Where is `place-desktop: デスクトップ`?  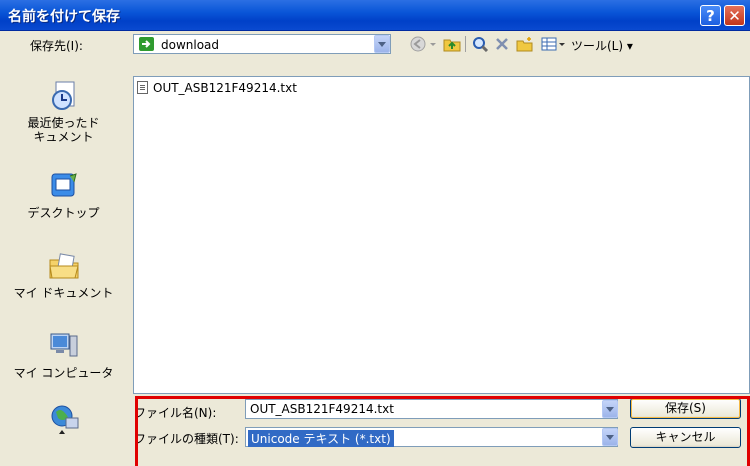 place-desktop: デスクトップ is located at coordinates (63, 195).